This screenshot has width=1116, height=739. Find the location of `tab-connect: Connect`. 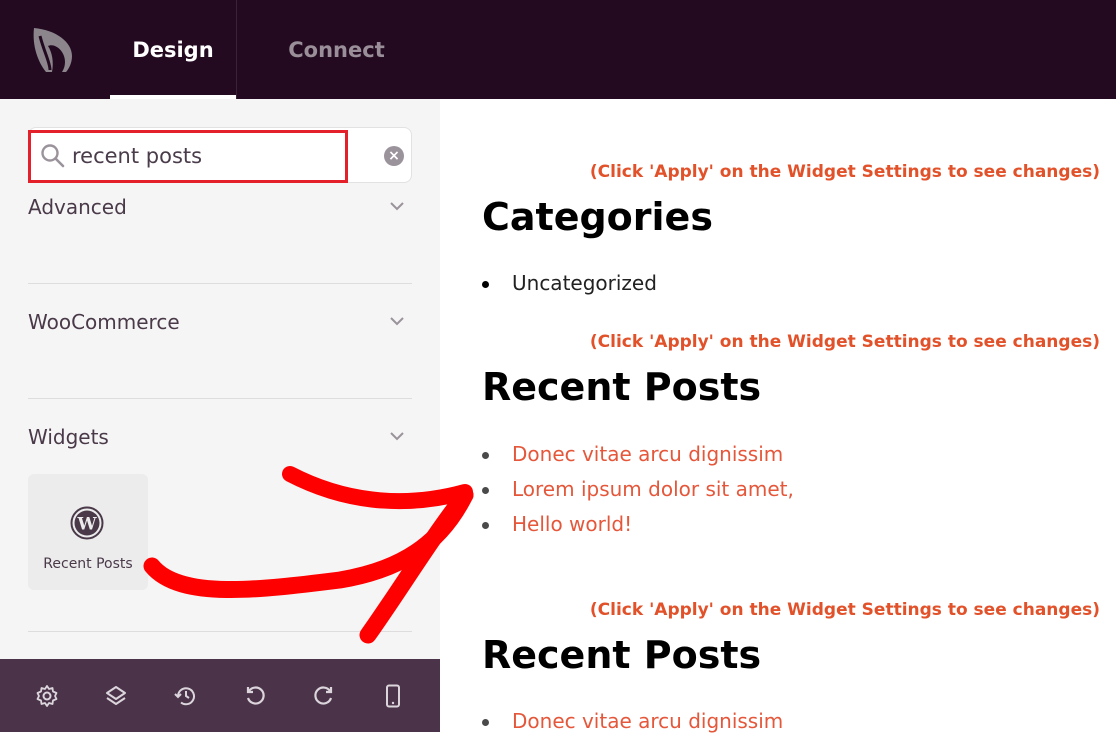

tab-connect: Connect is located at coordinates (336, 49).